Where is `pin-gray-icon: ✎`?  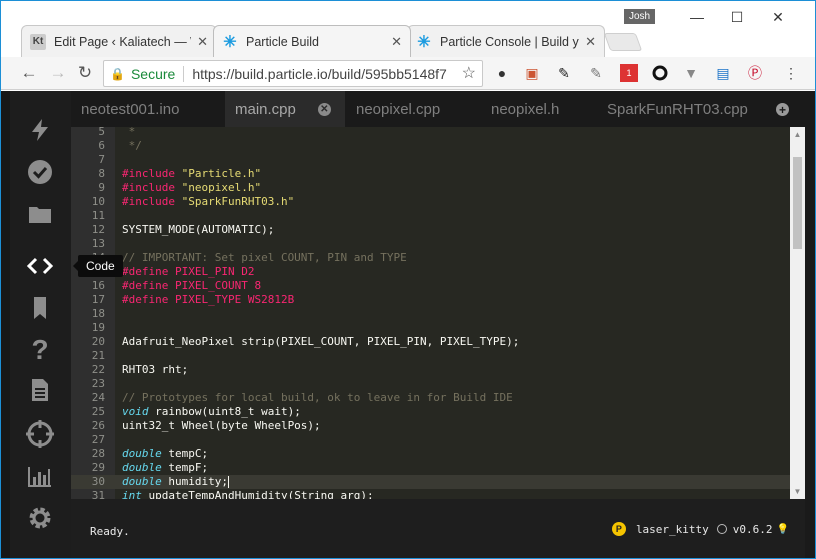
pin-gray-icon: ✎ is located at coordinates (596, 73).